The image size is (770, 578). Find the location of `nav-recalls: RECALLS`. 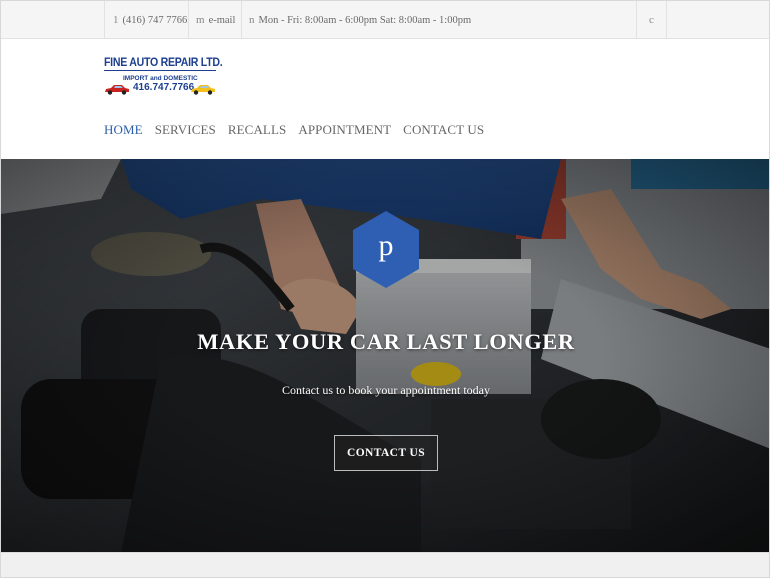

nav-recalls: RECALLS is located at coordinates (257, 130).